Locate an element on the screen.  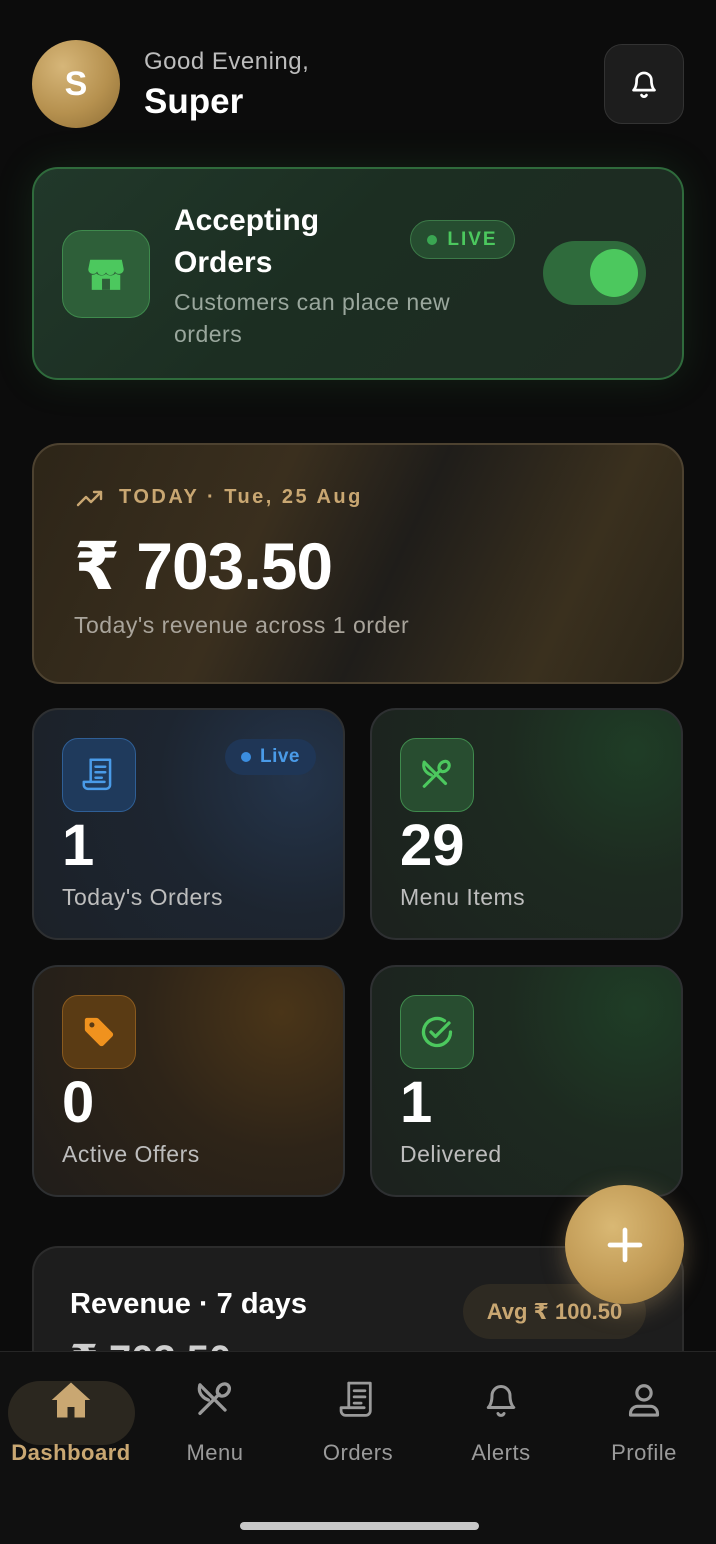
delivered-value: 1 is located at coordinates (416, 1102).